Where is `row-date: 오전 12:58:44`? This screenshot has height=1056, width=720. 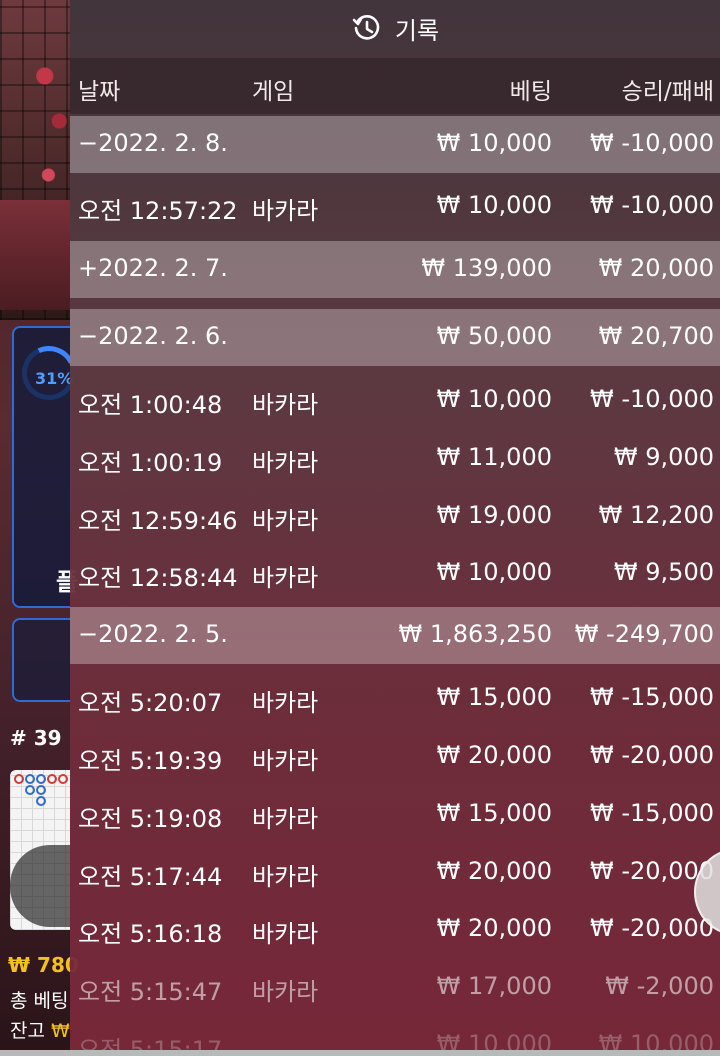
row-date: 오전 12:58:44 is located at coordinates (158, 578).